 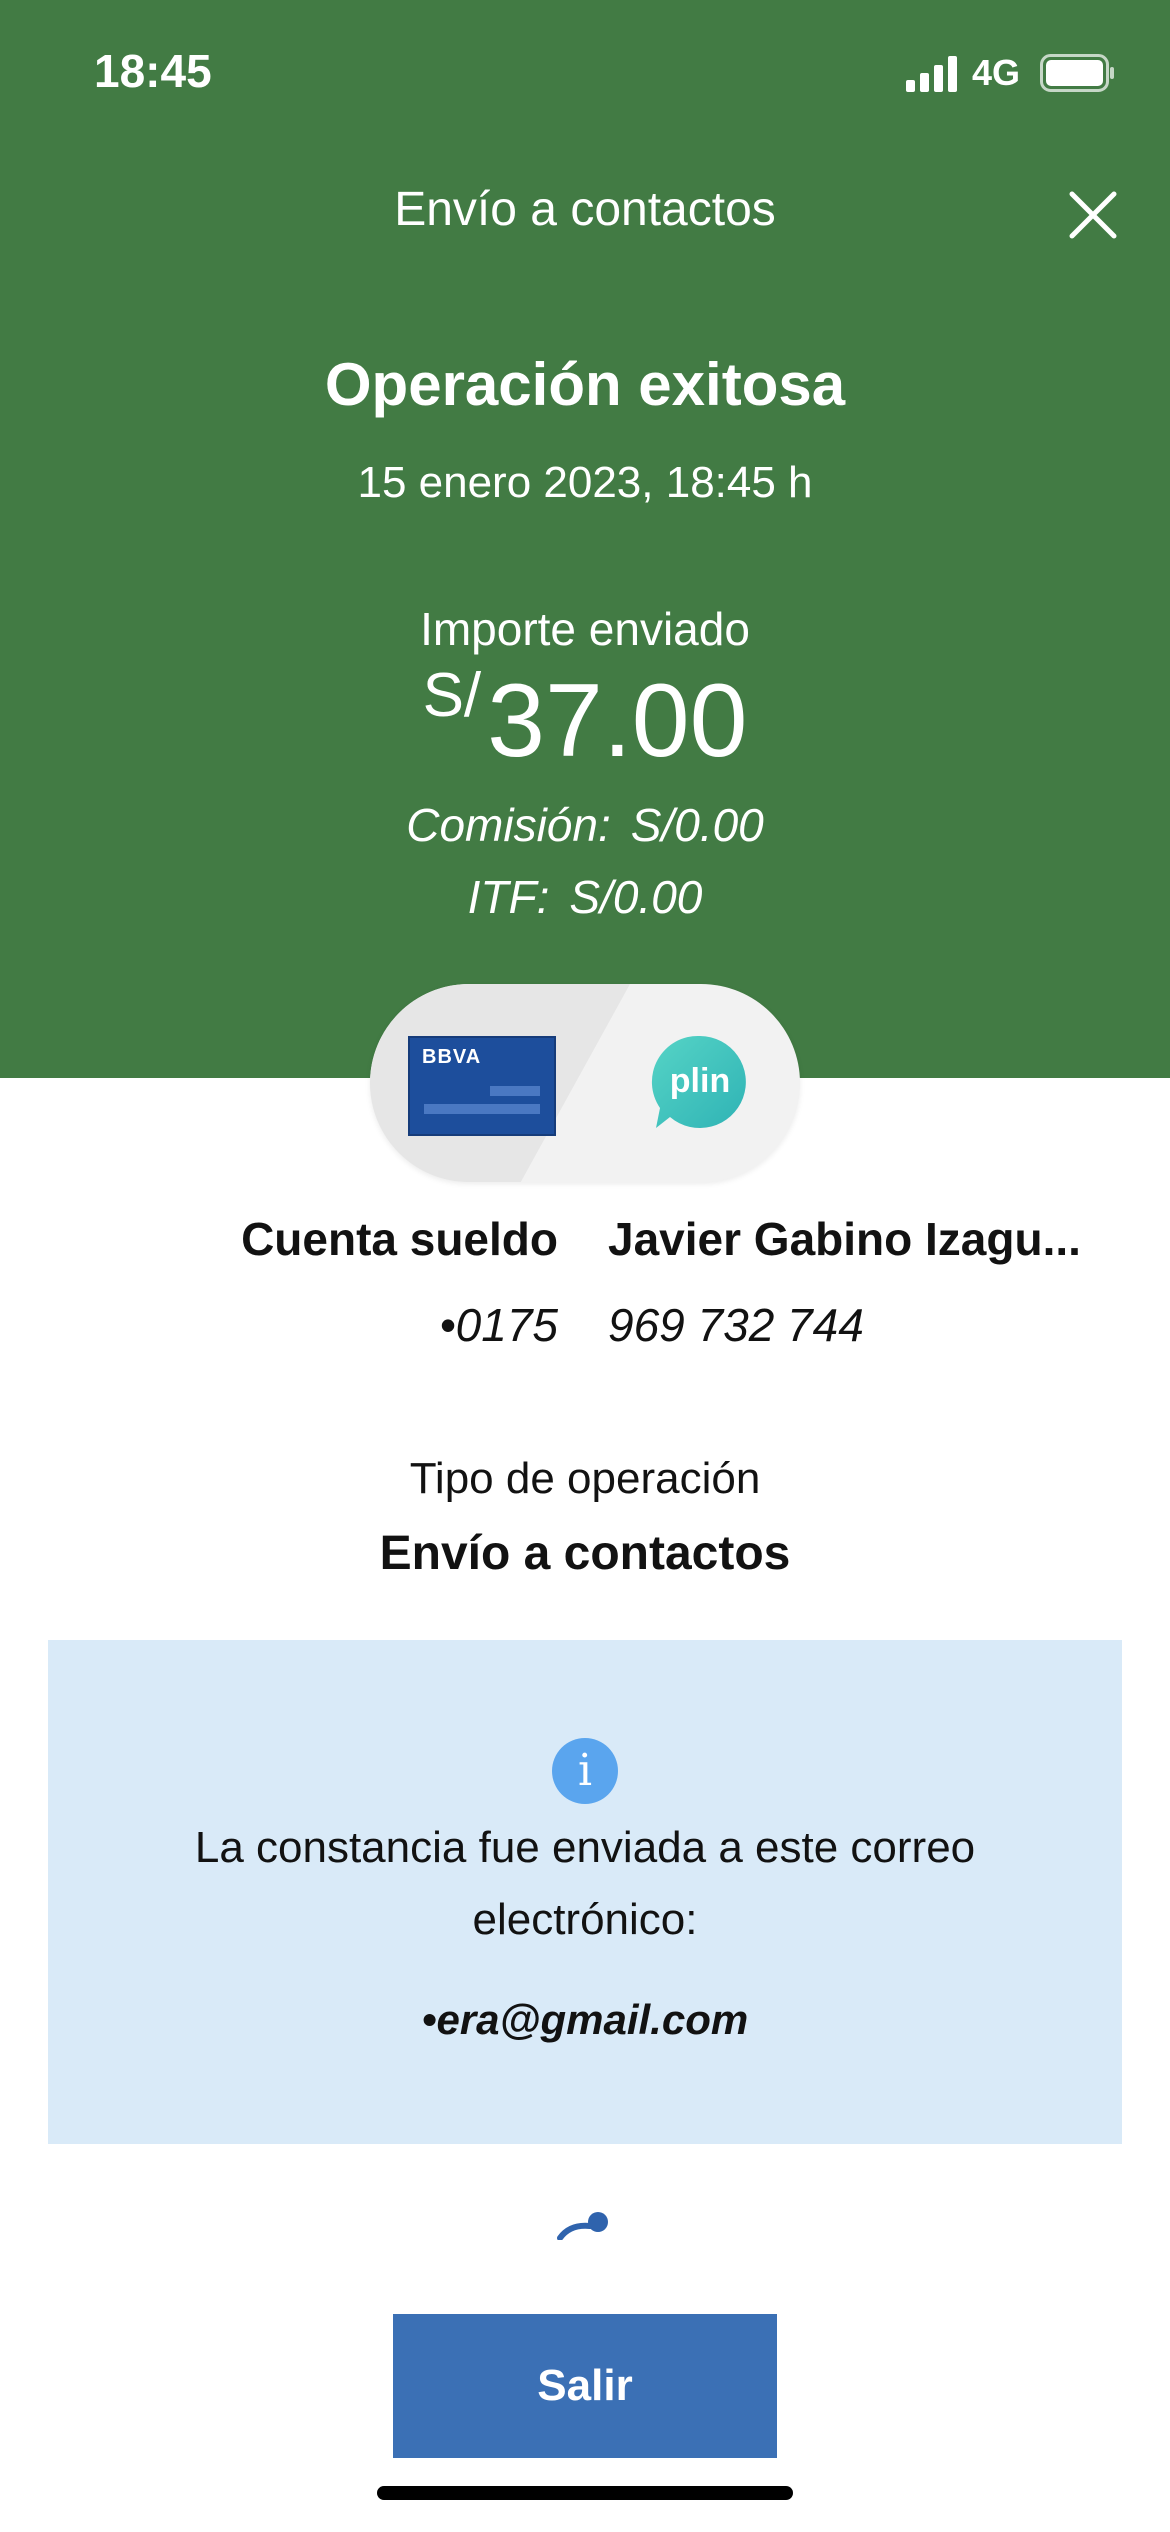 I want to click on bbva-card-icon: BBVA, so click(x=482, y=1086).